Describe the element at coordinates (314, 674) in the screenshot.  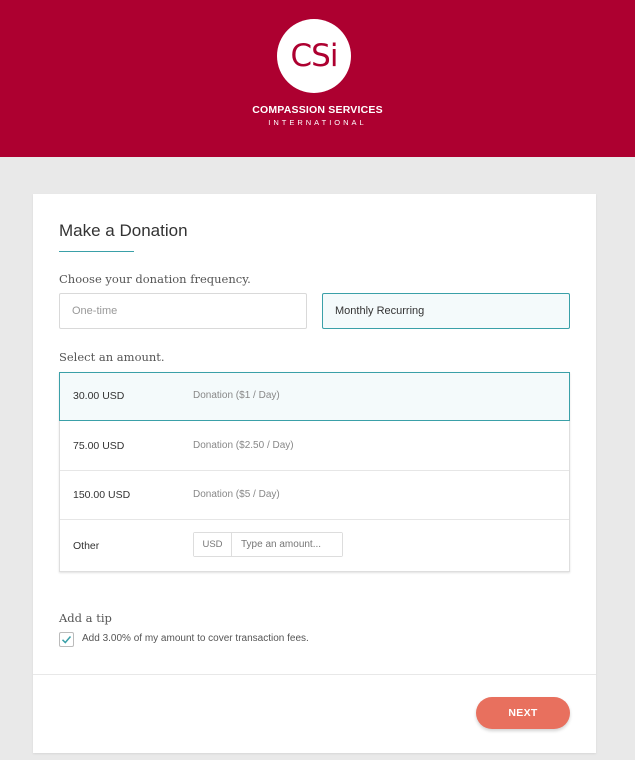
I see `divider` at that location.